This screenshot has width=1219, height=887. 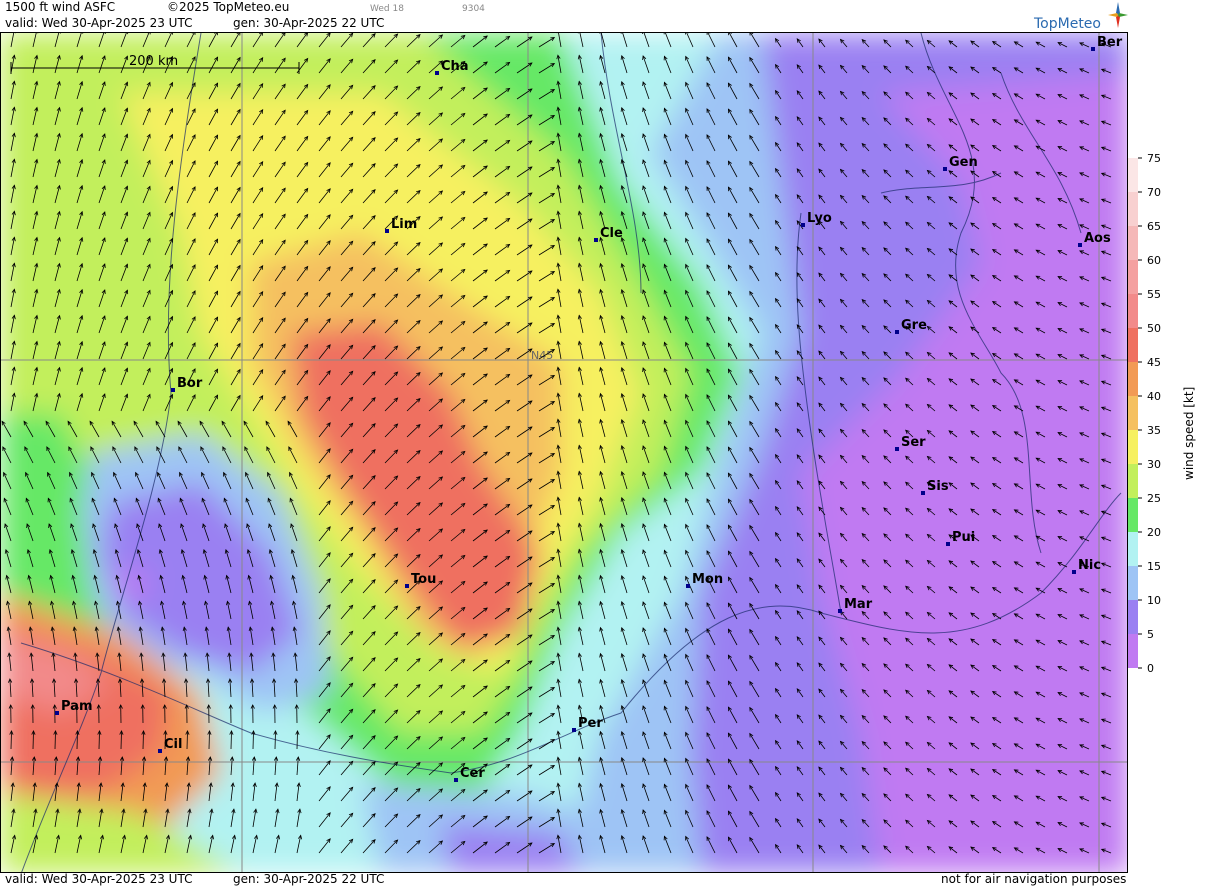 I want to click on city-label: Aos, so click(x=1097, y=238).